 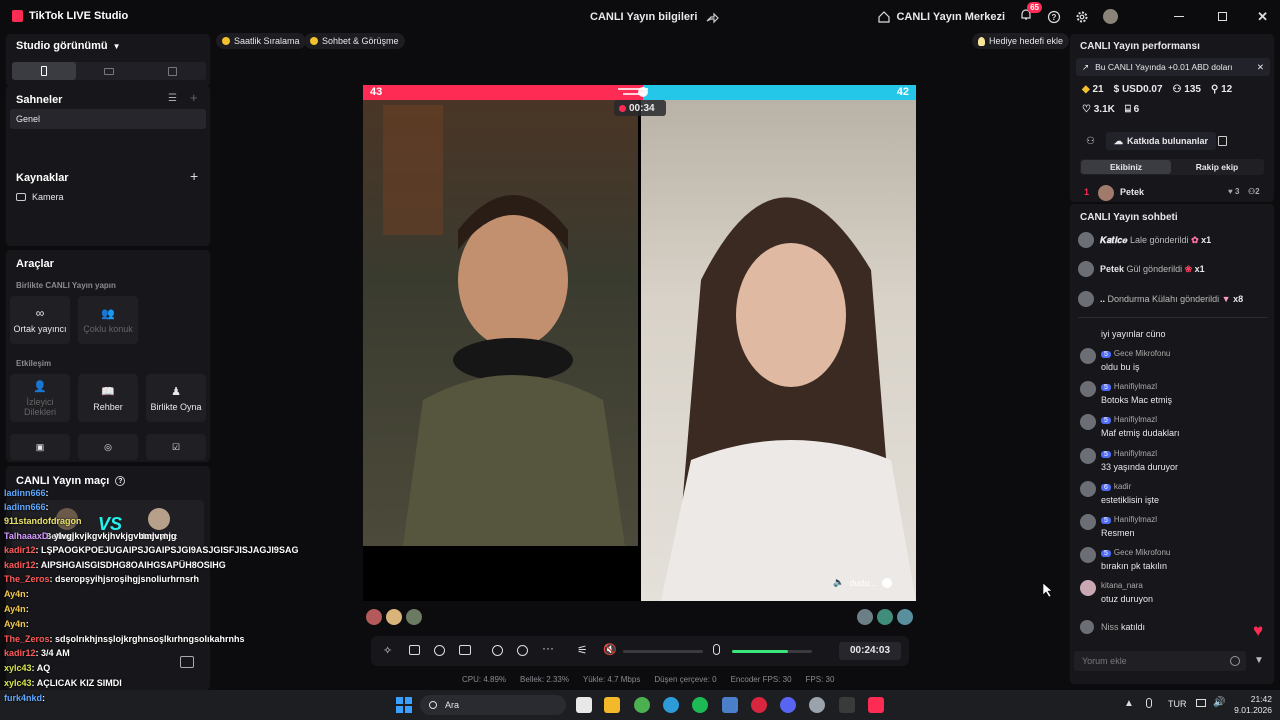 What do you see at coordinates (1219, 702) in the screenshot?
I see `volume-icon: 🔊` at bounding box center [1219, 702].